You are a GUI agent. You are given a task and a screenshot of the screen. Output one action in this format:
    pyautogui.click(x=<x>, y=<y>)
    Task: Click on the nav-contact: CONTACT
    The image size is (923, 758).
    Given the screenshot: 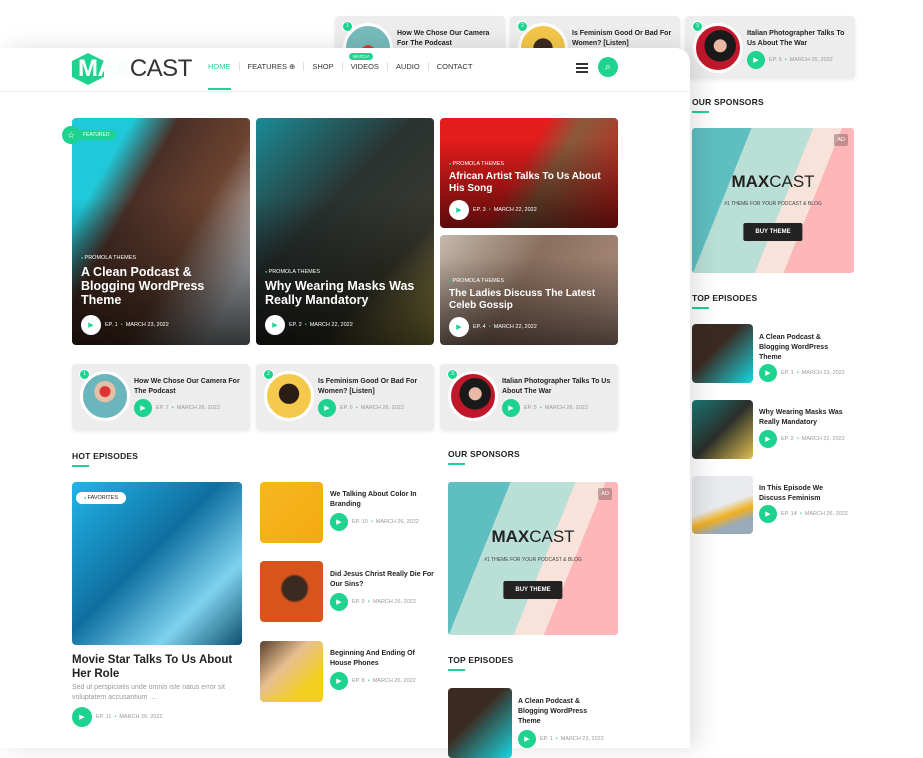 What is the action you would take?
    pyautogui.click(x=455, y=66)
    